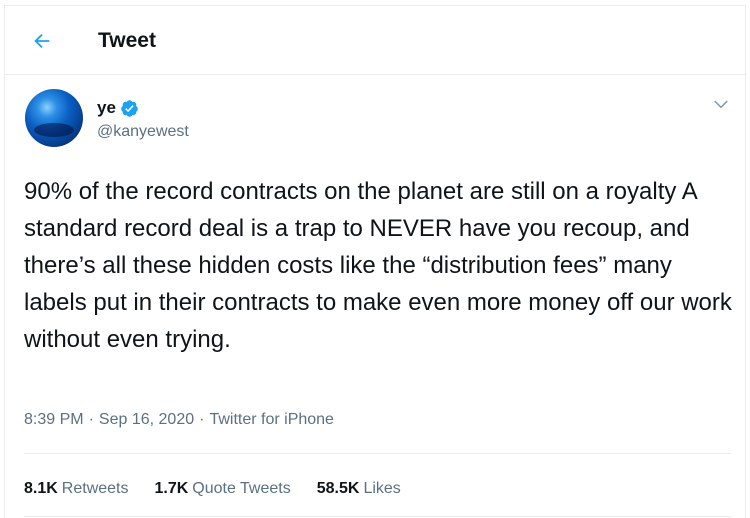 The height and width of the screenshot is (518, 750). Describe the element at coordinates (338, 488) in the screenshot. I see `likes-count: 58.5K` at that location.